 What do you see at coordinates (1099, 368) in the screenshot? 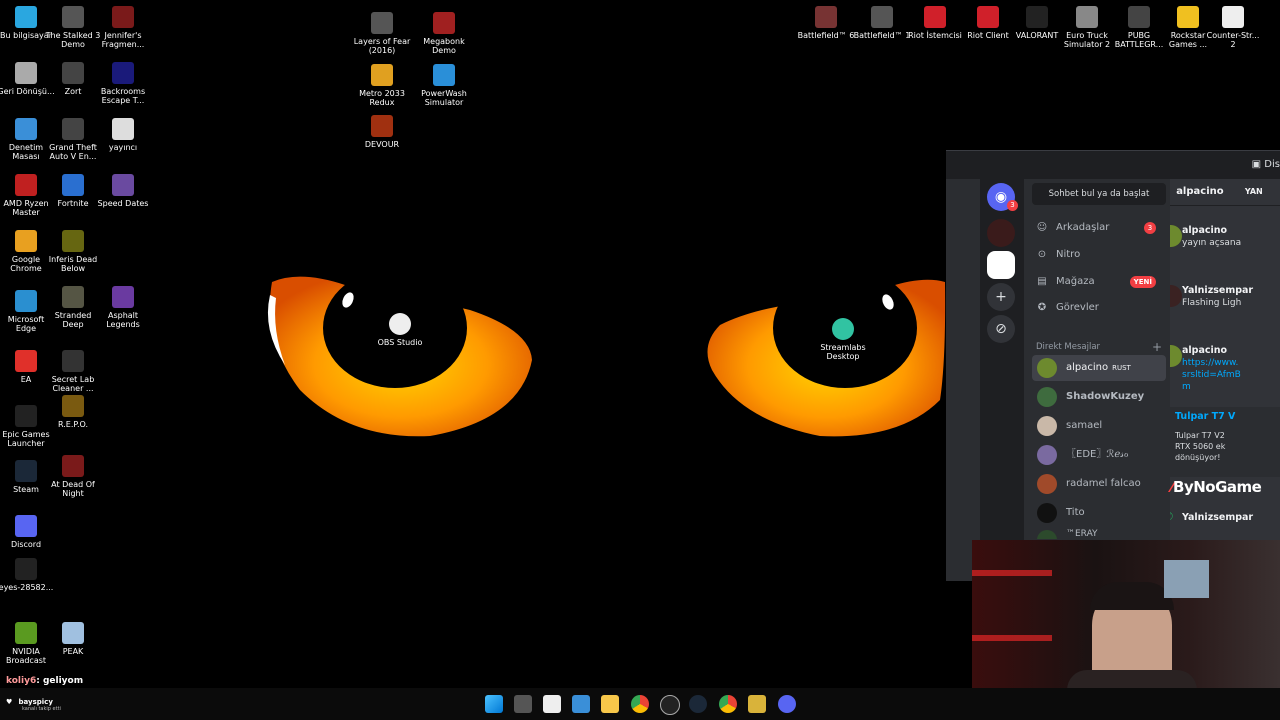
I see `dm-item: alpacino RUST` at bounding box center [1099, 368].